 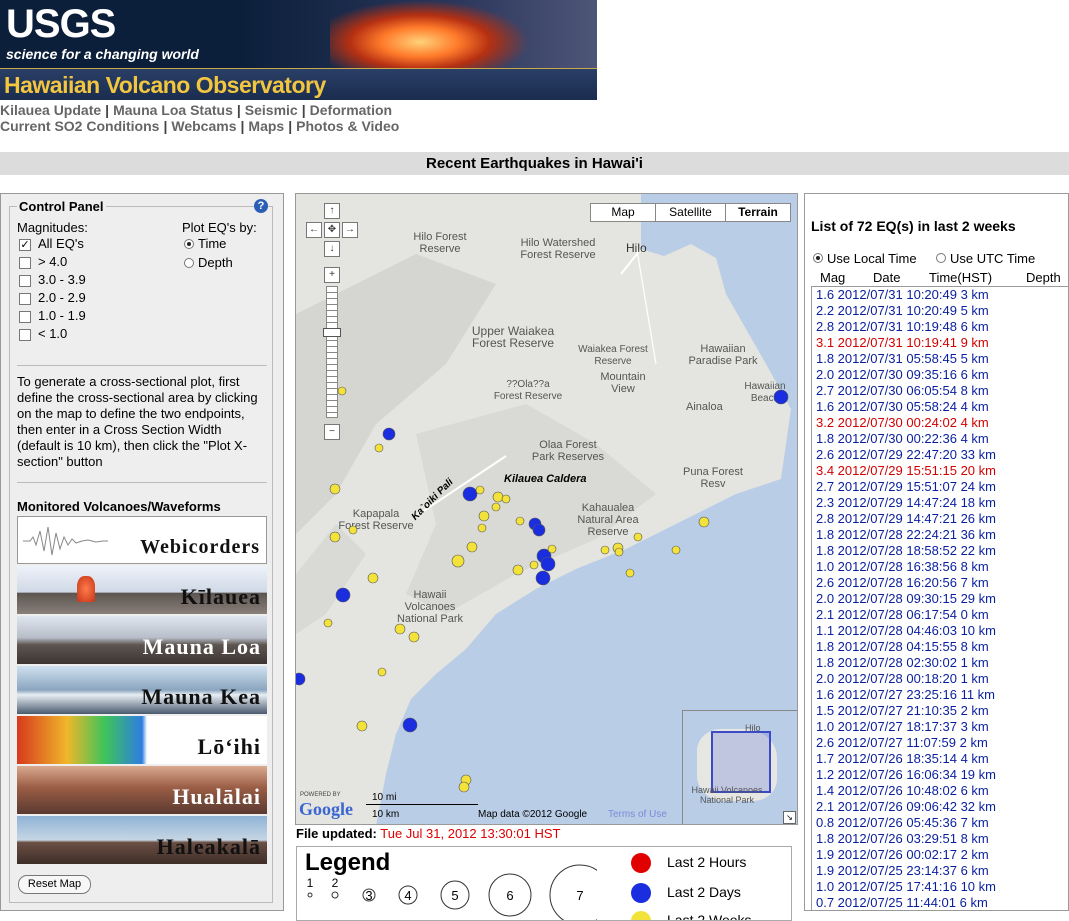 I want to click on nav-kilauea-update: Kilauea Update, so click(x=50, y=110).